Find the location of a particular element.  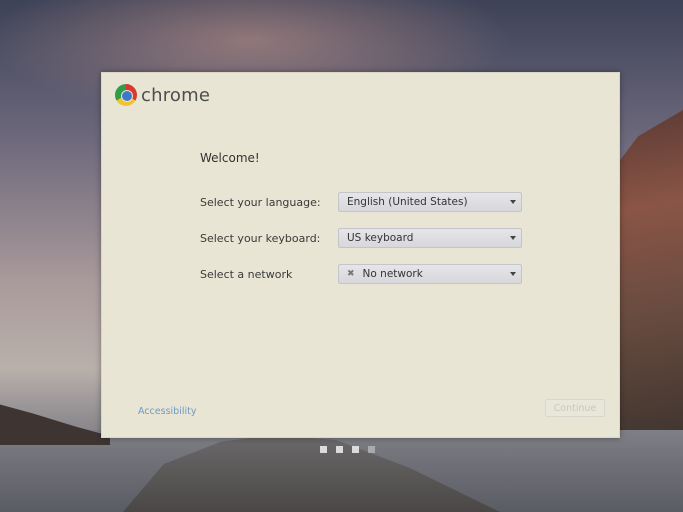

language-value: English (United States) is located at coordinates (407, 202).